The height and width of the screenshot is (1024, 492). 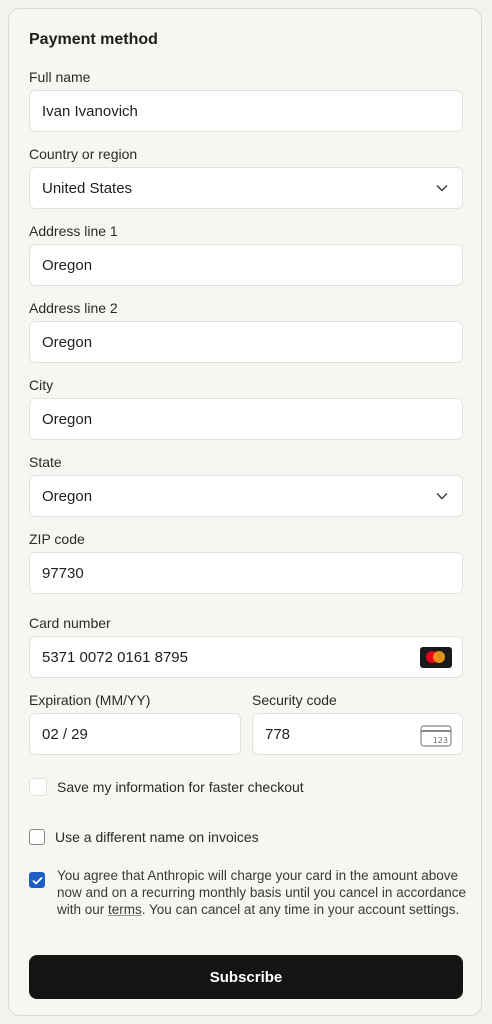 What do you see at coordinates (115, 657) in the screenshot?
I see `card-number-value: 5371 0072 0161 8795` at bounding box center [115, 657].